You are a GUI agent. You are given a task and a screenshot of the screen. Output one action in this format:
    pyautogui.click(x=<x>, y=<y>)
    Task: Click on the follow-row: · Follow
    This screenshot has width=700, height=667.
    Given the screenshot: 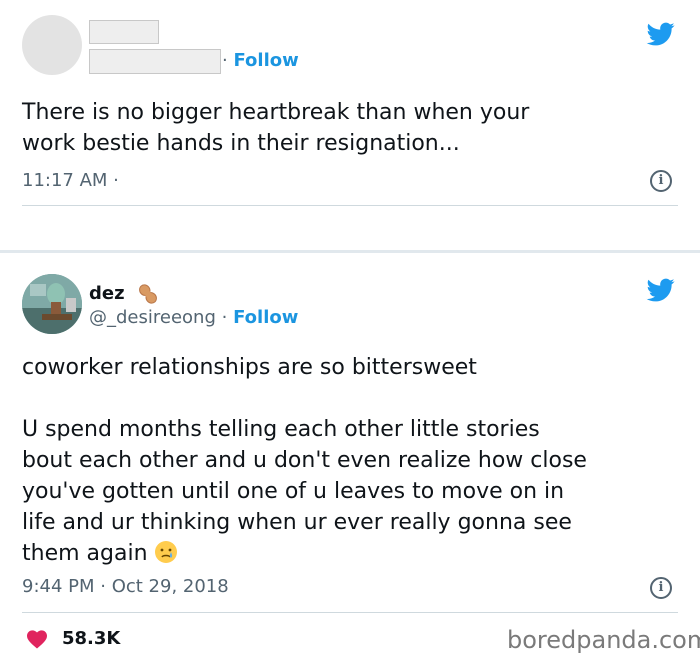 What is the action you would take?
    pyautogui.click(x=260, y=60)
    